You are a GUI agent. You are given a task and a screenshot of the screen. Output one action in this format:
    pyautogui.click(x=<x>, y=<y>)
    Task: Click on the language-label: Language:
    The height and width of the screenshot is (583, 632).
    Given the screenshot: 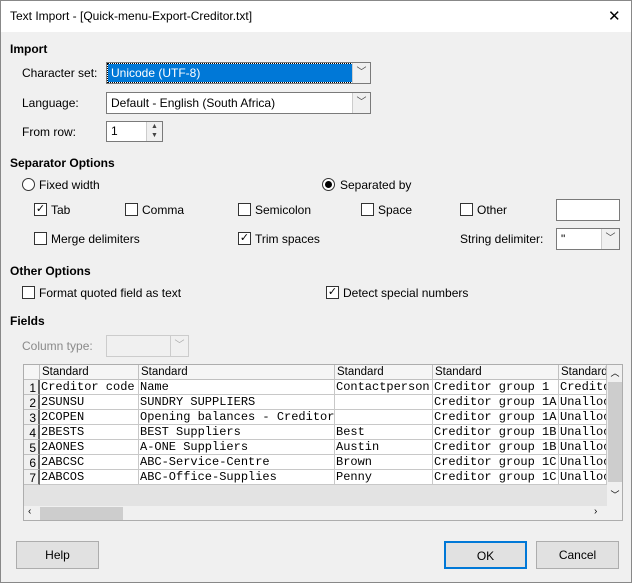 What is the action you would take?
    pyautogui.click(x=50, y=103)
    